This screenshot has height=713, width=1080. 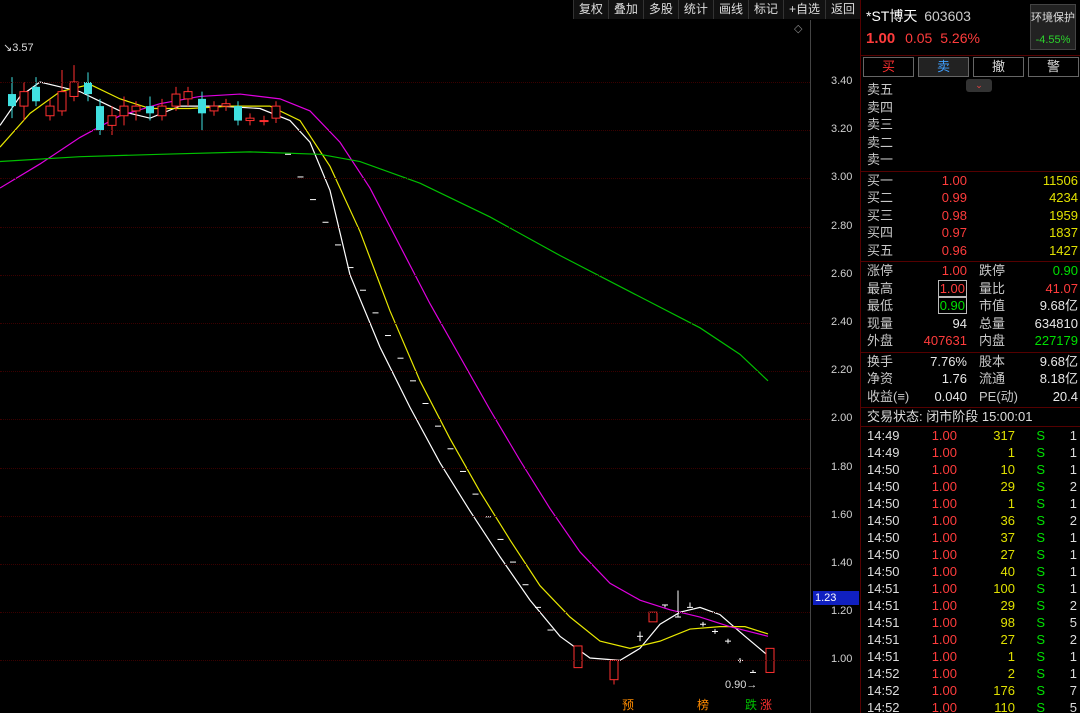 What do you see at coordinates (883, 435) in the screenshot?
I see `tick-time: 14:49` at bounding box center [883, 435].